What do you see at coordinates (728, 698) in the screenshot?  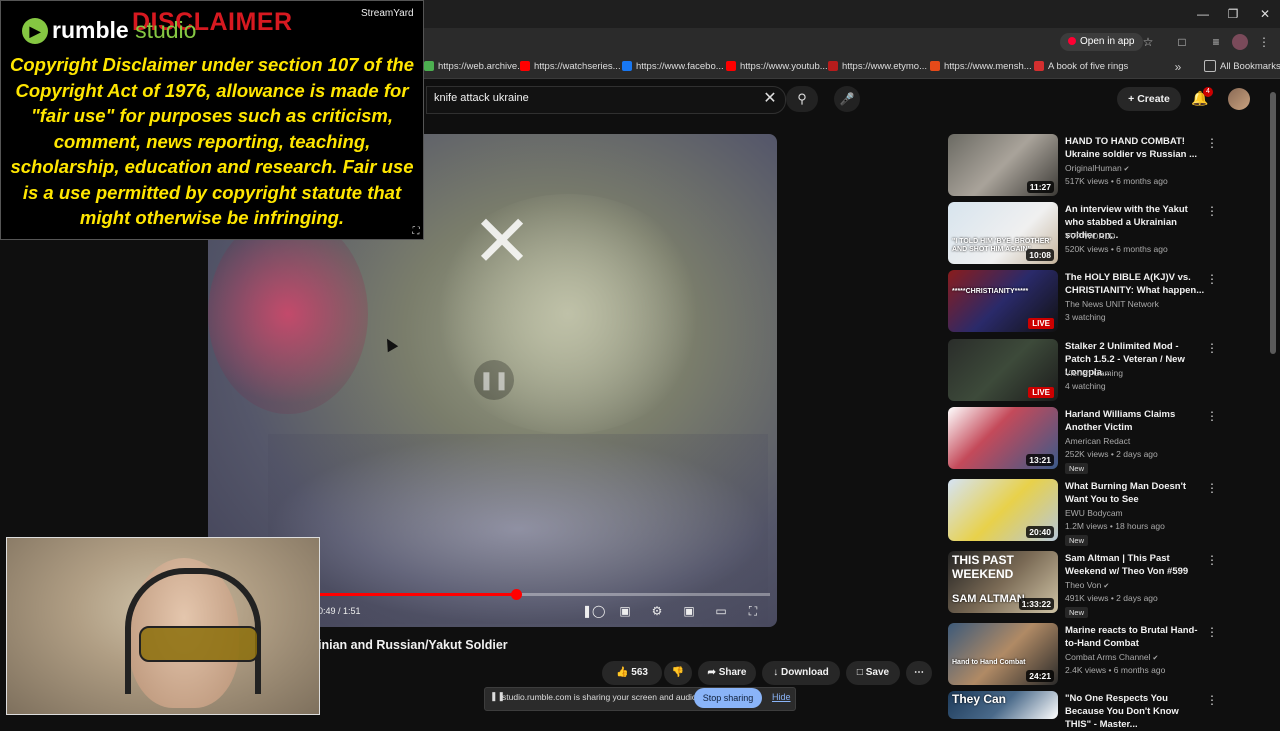 I see `stop-sharing-button: Stop sharing` at bounding box center [728, 698].